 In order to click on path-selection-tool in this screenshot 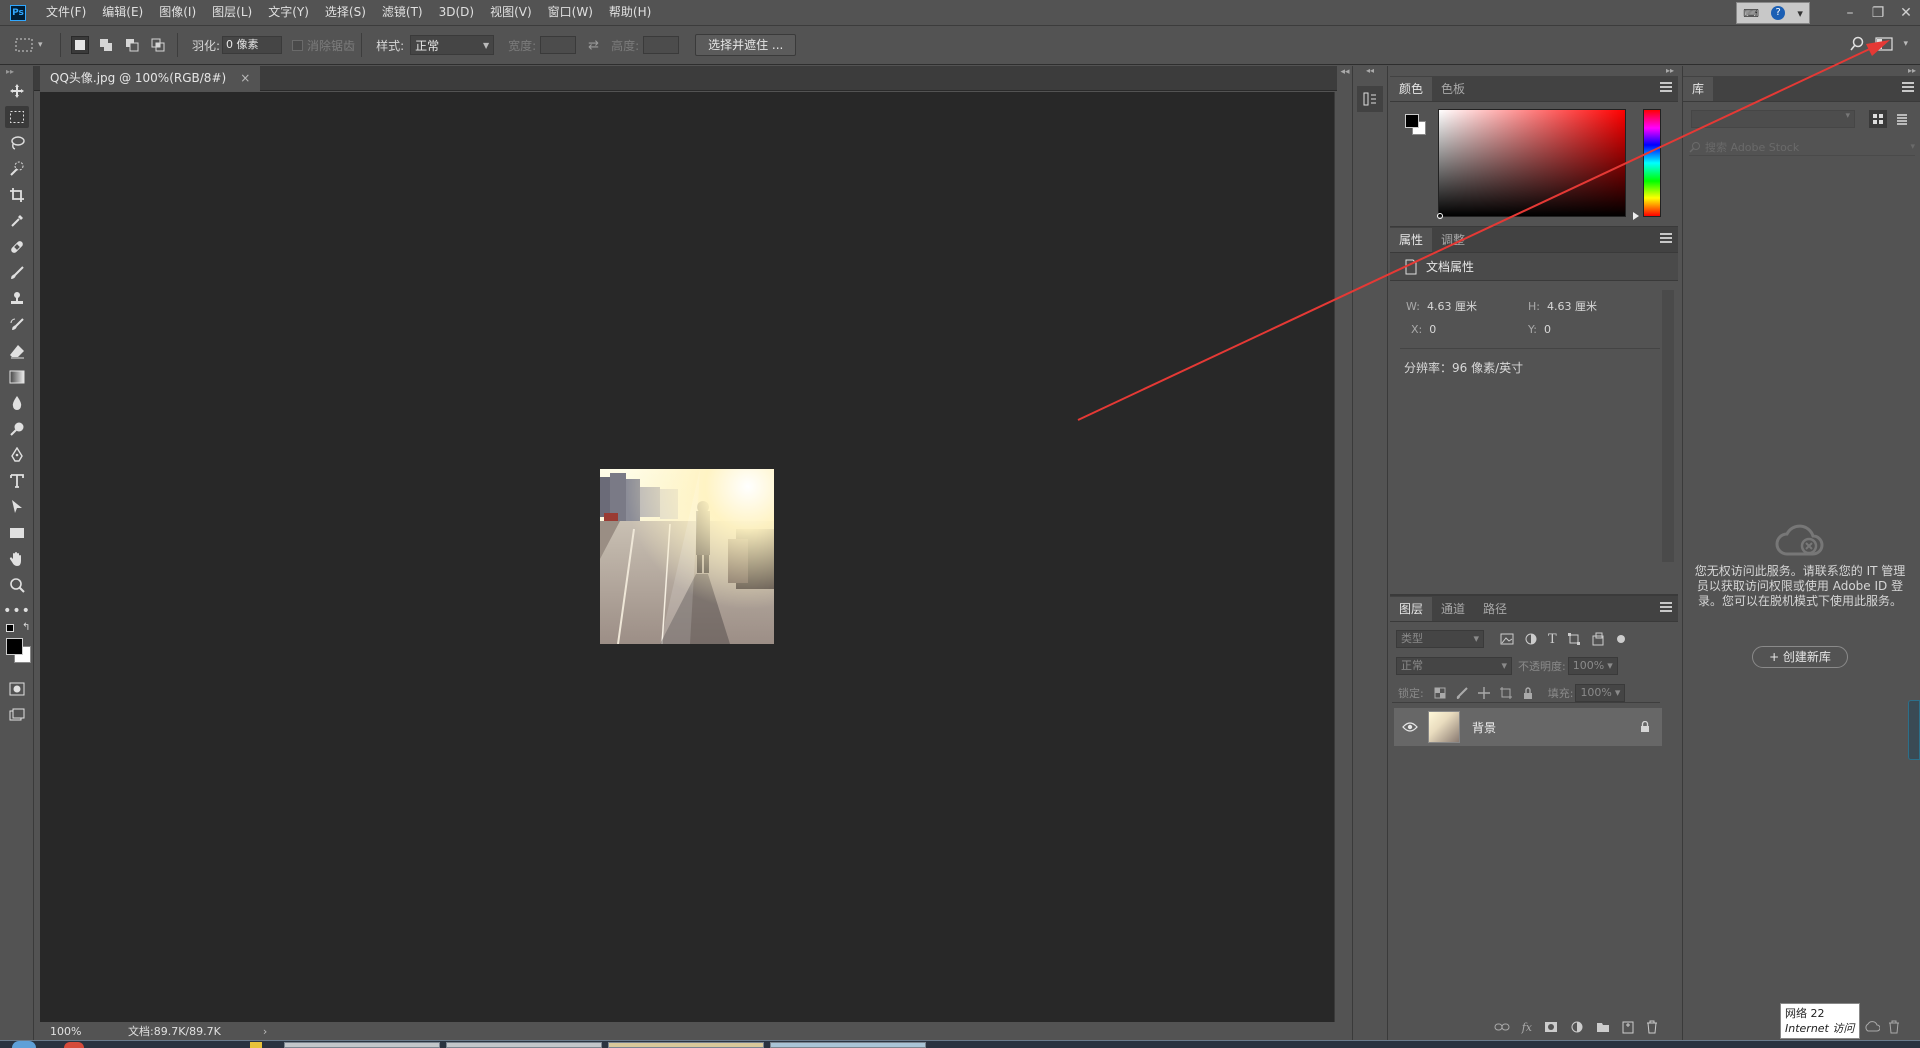, I will do `click(17, 507)`.